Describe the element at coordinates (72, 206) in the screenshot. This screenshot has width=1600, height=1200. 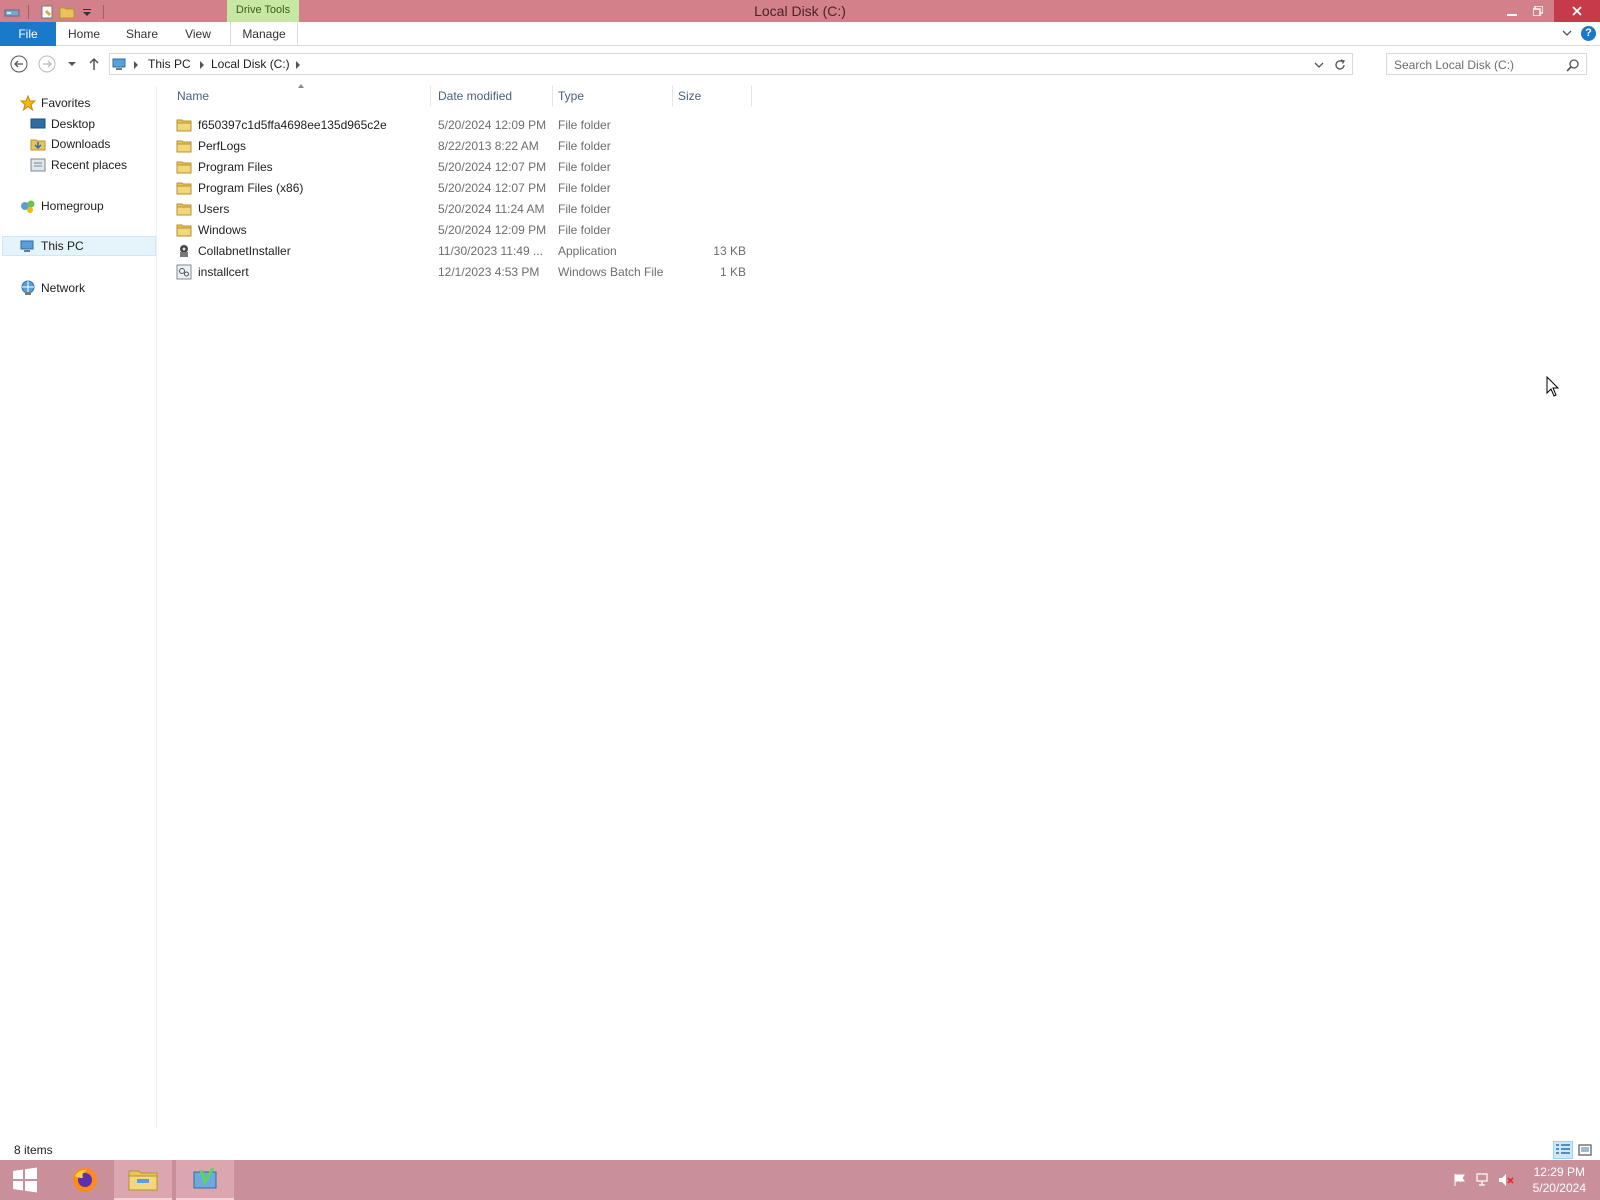
I see `nav-homegroup-label: Homegroup` at that location.